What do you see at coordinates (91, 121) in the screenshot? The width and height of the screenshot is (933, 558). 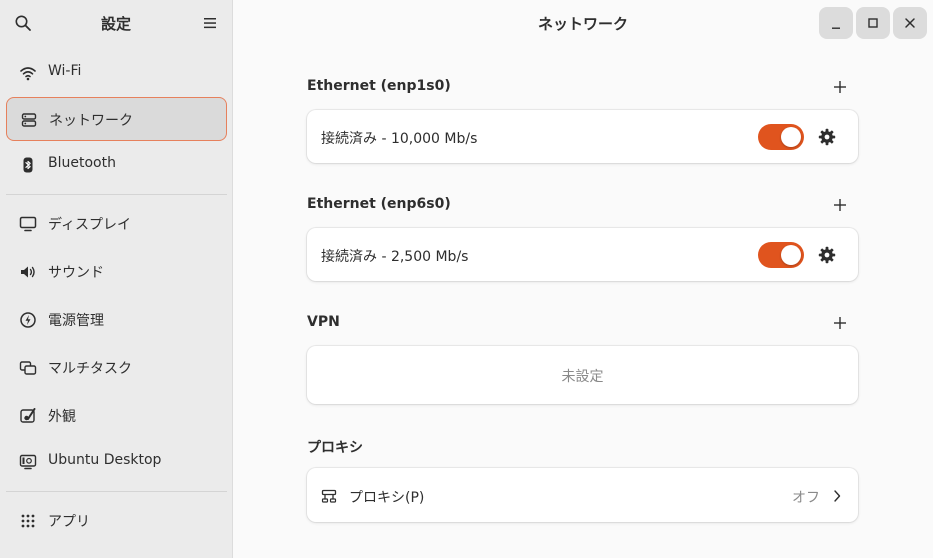 I see `sidebar-item-label: ネットワーク` at bounding box center [91, 121].